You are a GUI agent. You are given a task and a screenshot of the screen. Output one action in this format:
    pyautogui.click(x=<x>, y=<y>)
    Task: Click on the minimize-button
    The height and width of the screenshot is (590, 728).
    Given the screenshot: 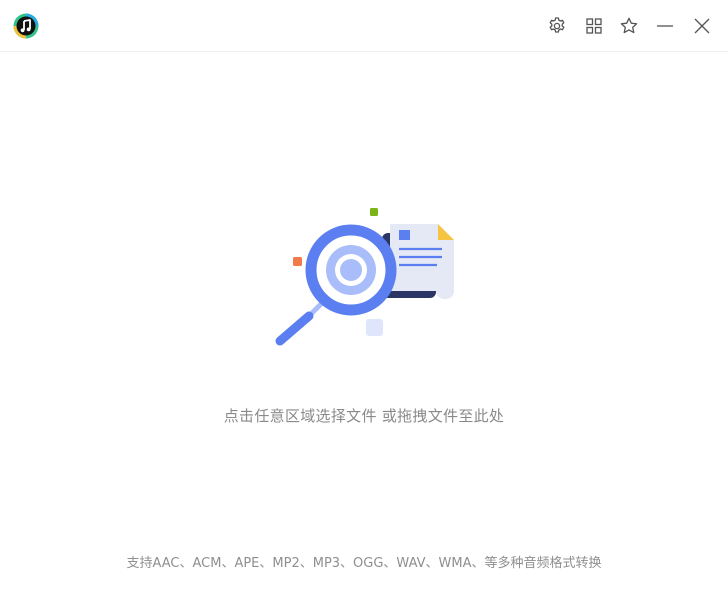 What is the action you would take?
    pyautogui.click(x=665, y=26)
    